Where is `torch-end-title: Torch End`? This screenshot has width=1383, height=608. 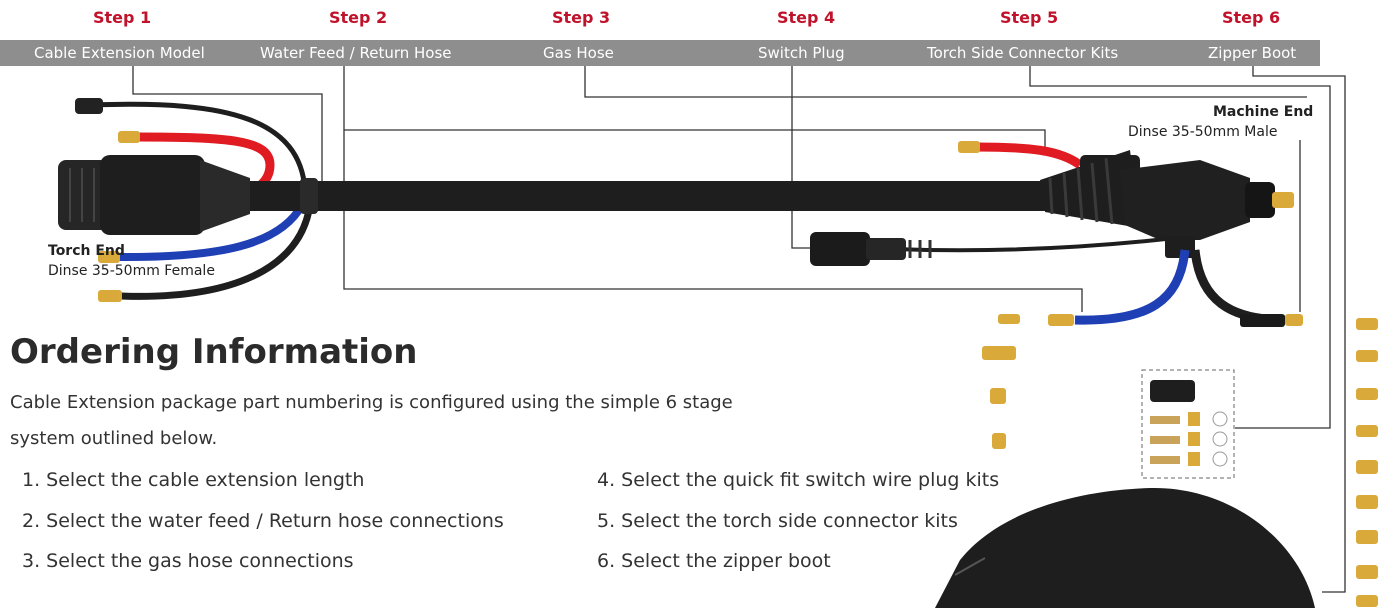
torch-end-title: Torch End is located at coordinates (86, 251).